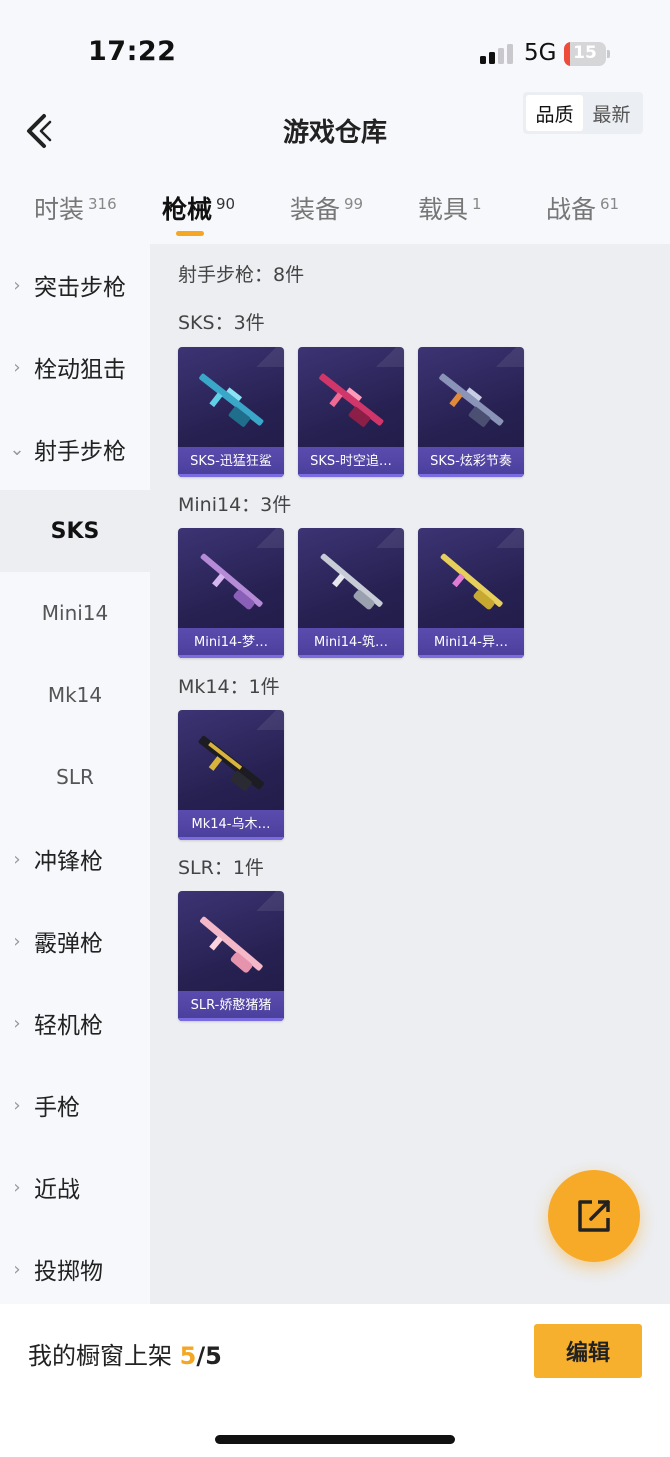 The height and width of the screenshot is (1457, 670). Describe the element at coordinates (75, 449) in the screenshot. I see `sidebar-item-marksman-rifles: ⌄ 射手步枪` at that location.